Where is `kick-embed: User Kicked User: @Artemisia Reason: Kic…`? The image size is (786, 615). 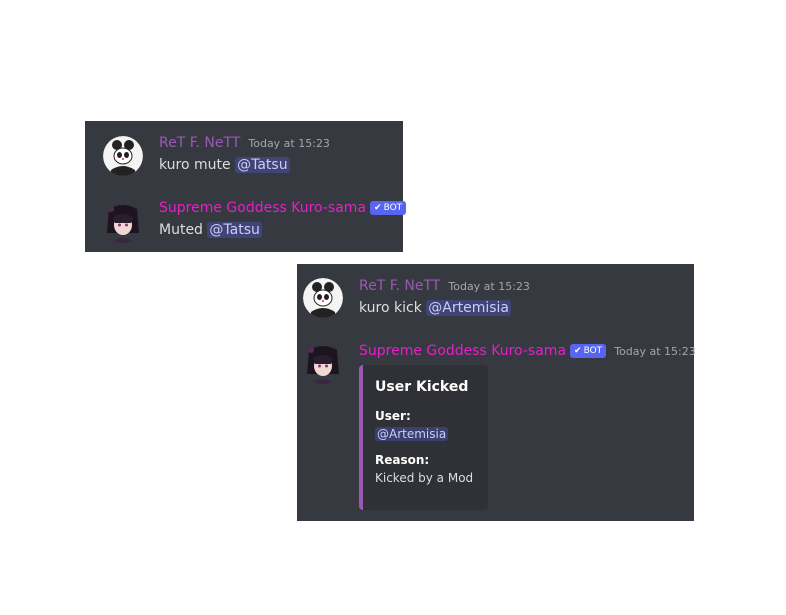
kick-embed: User Kicked User: @Artemisia Reason: Kic… is located at coordinates (423, 437).